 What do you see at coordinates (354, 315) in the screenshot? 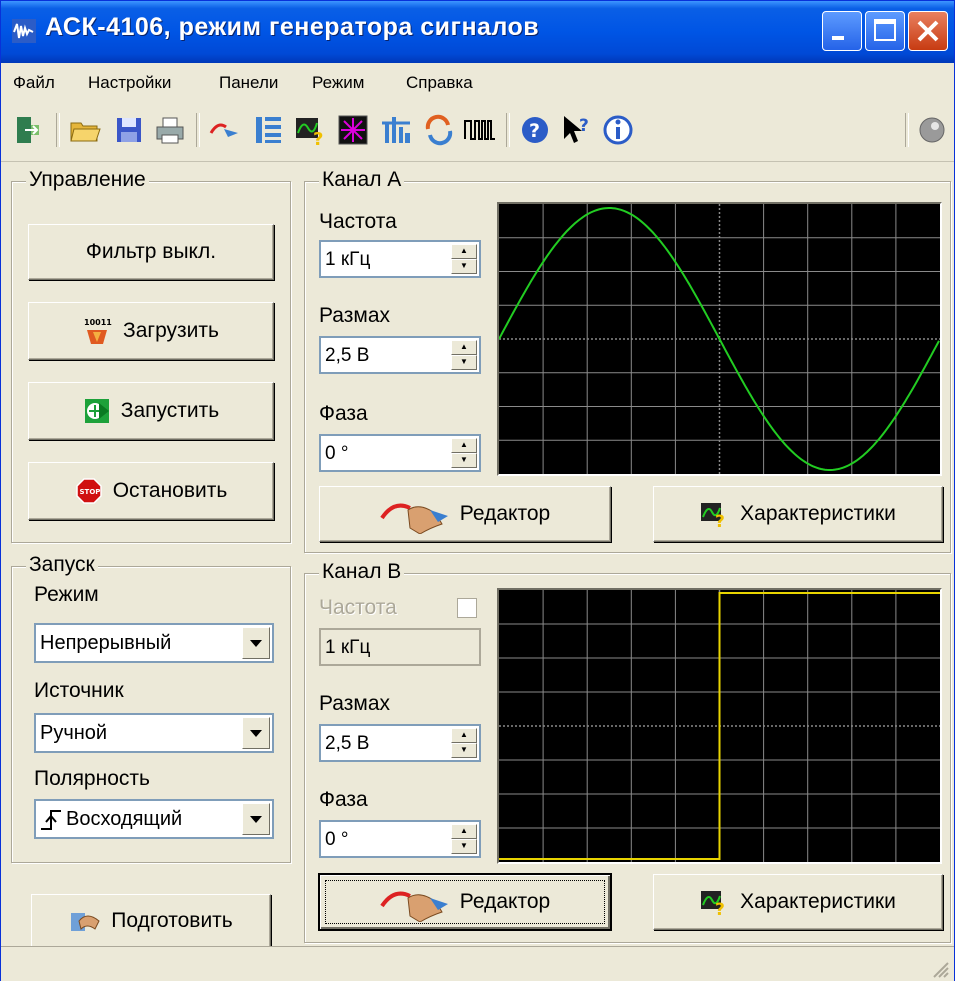
I see `channel-a-amp-label: Размах` at bounding box center [354, 315].